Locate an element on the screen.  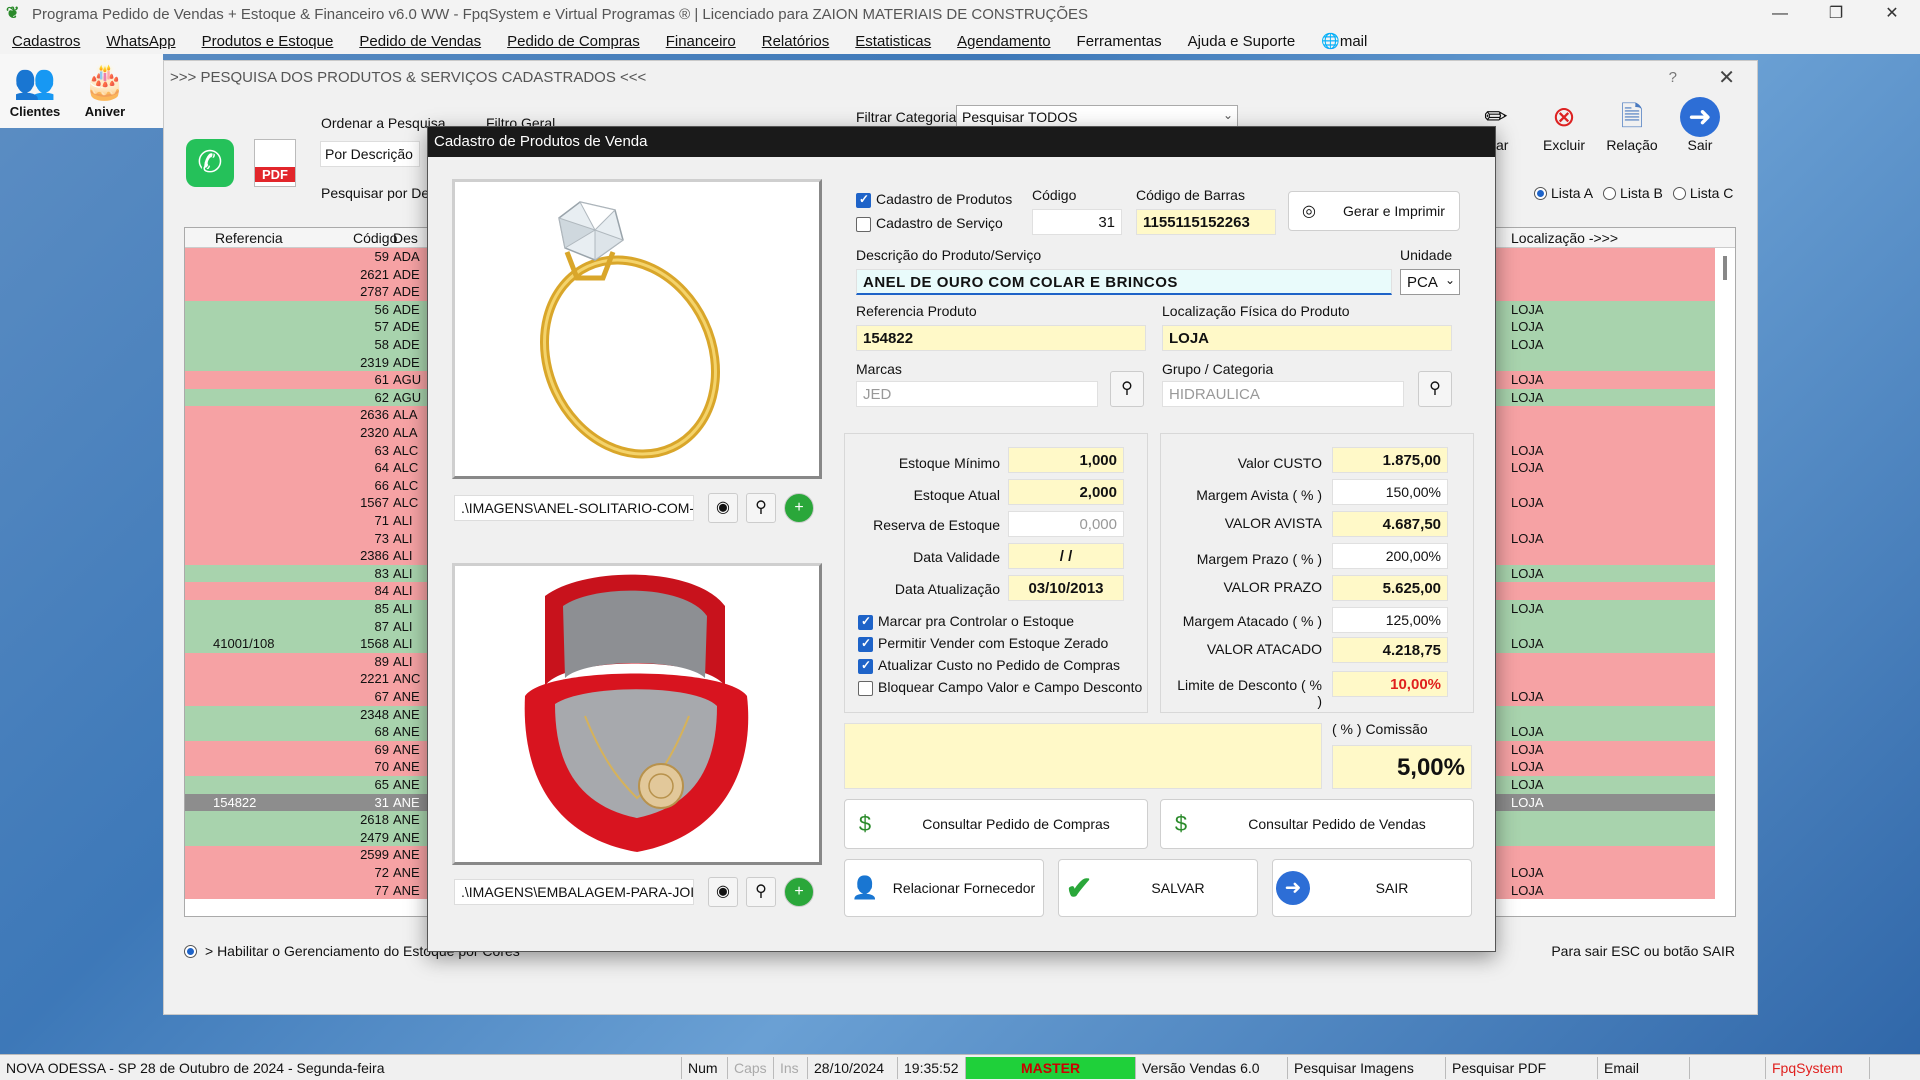
menu-produtos: Produtos e Estoque is located at coordinates (268, 41).